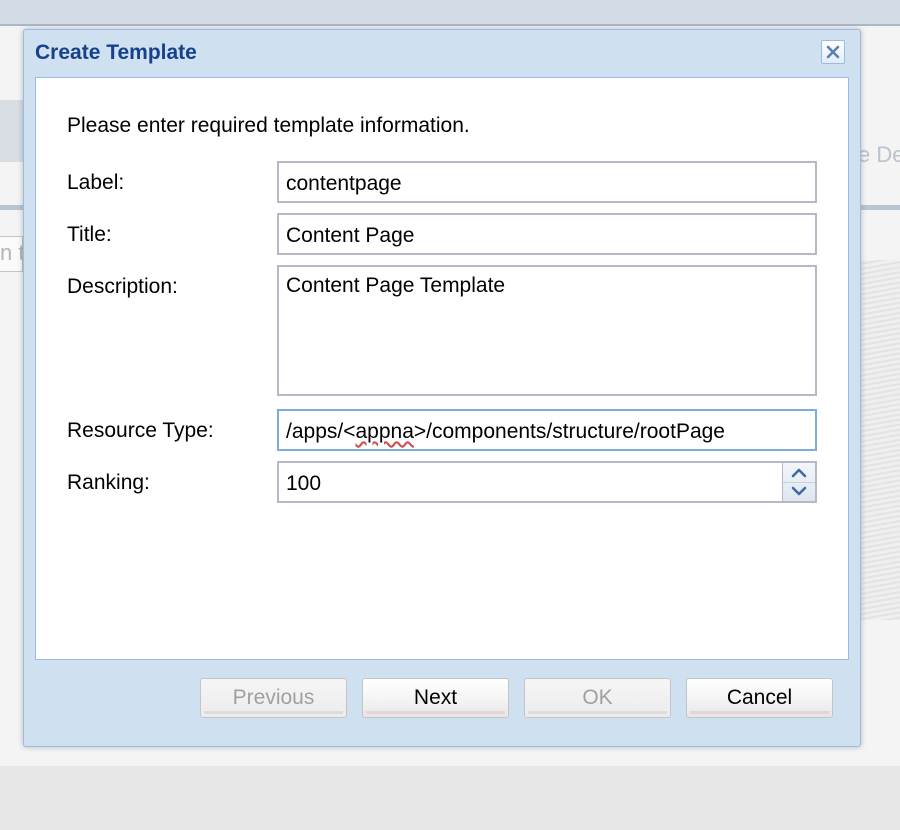 The width and height of the screenshot is (900, 830). I want to click on resource-type-value-misspelled: appna, so click(384, 431).